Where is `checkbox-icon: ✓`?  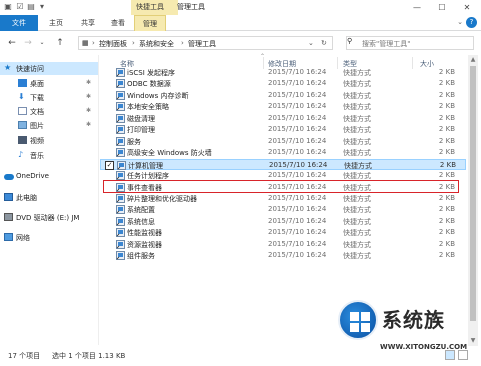 checkbox-icon: ✓ is located at coordinates (109, 165).